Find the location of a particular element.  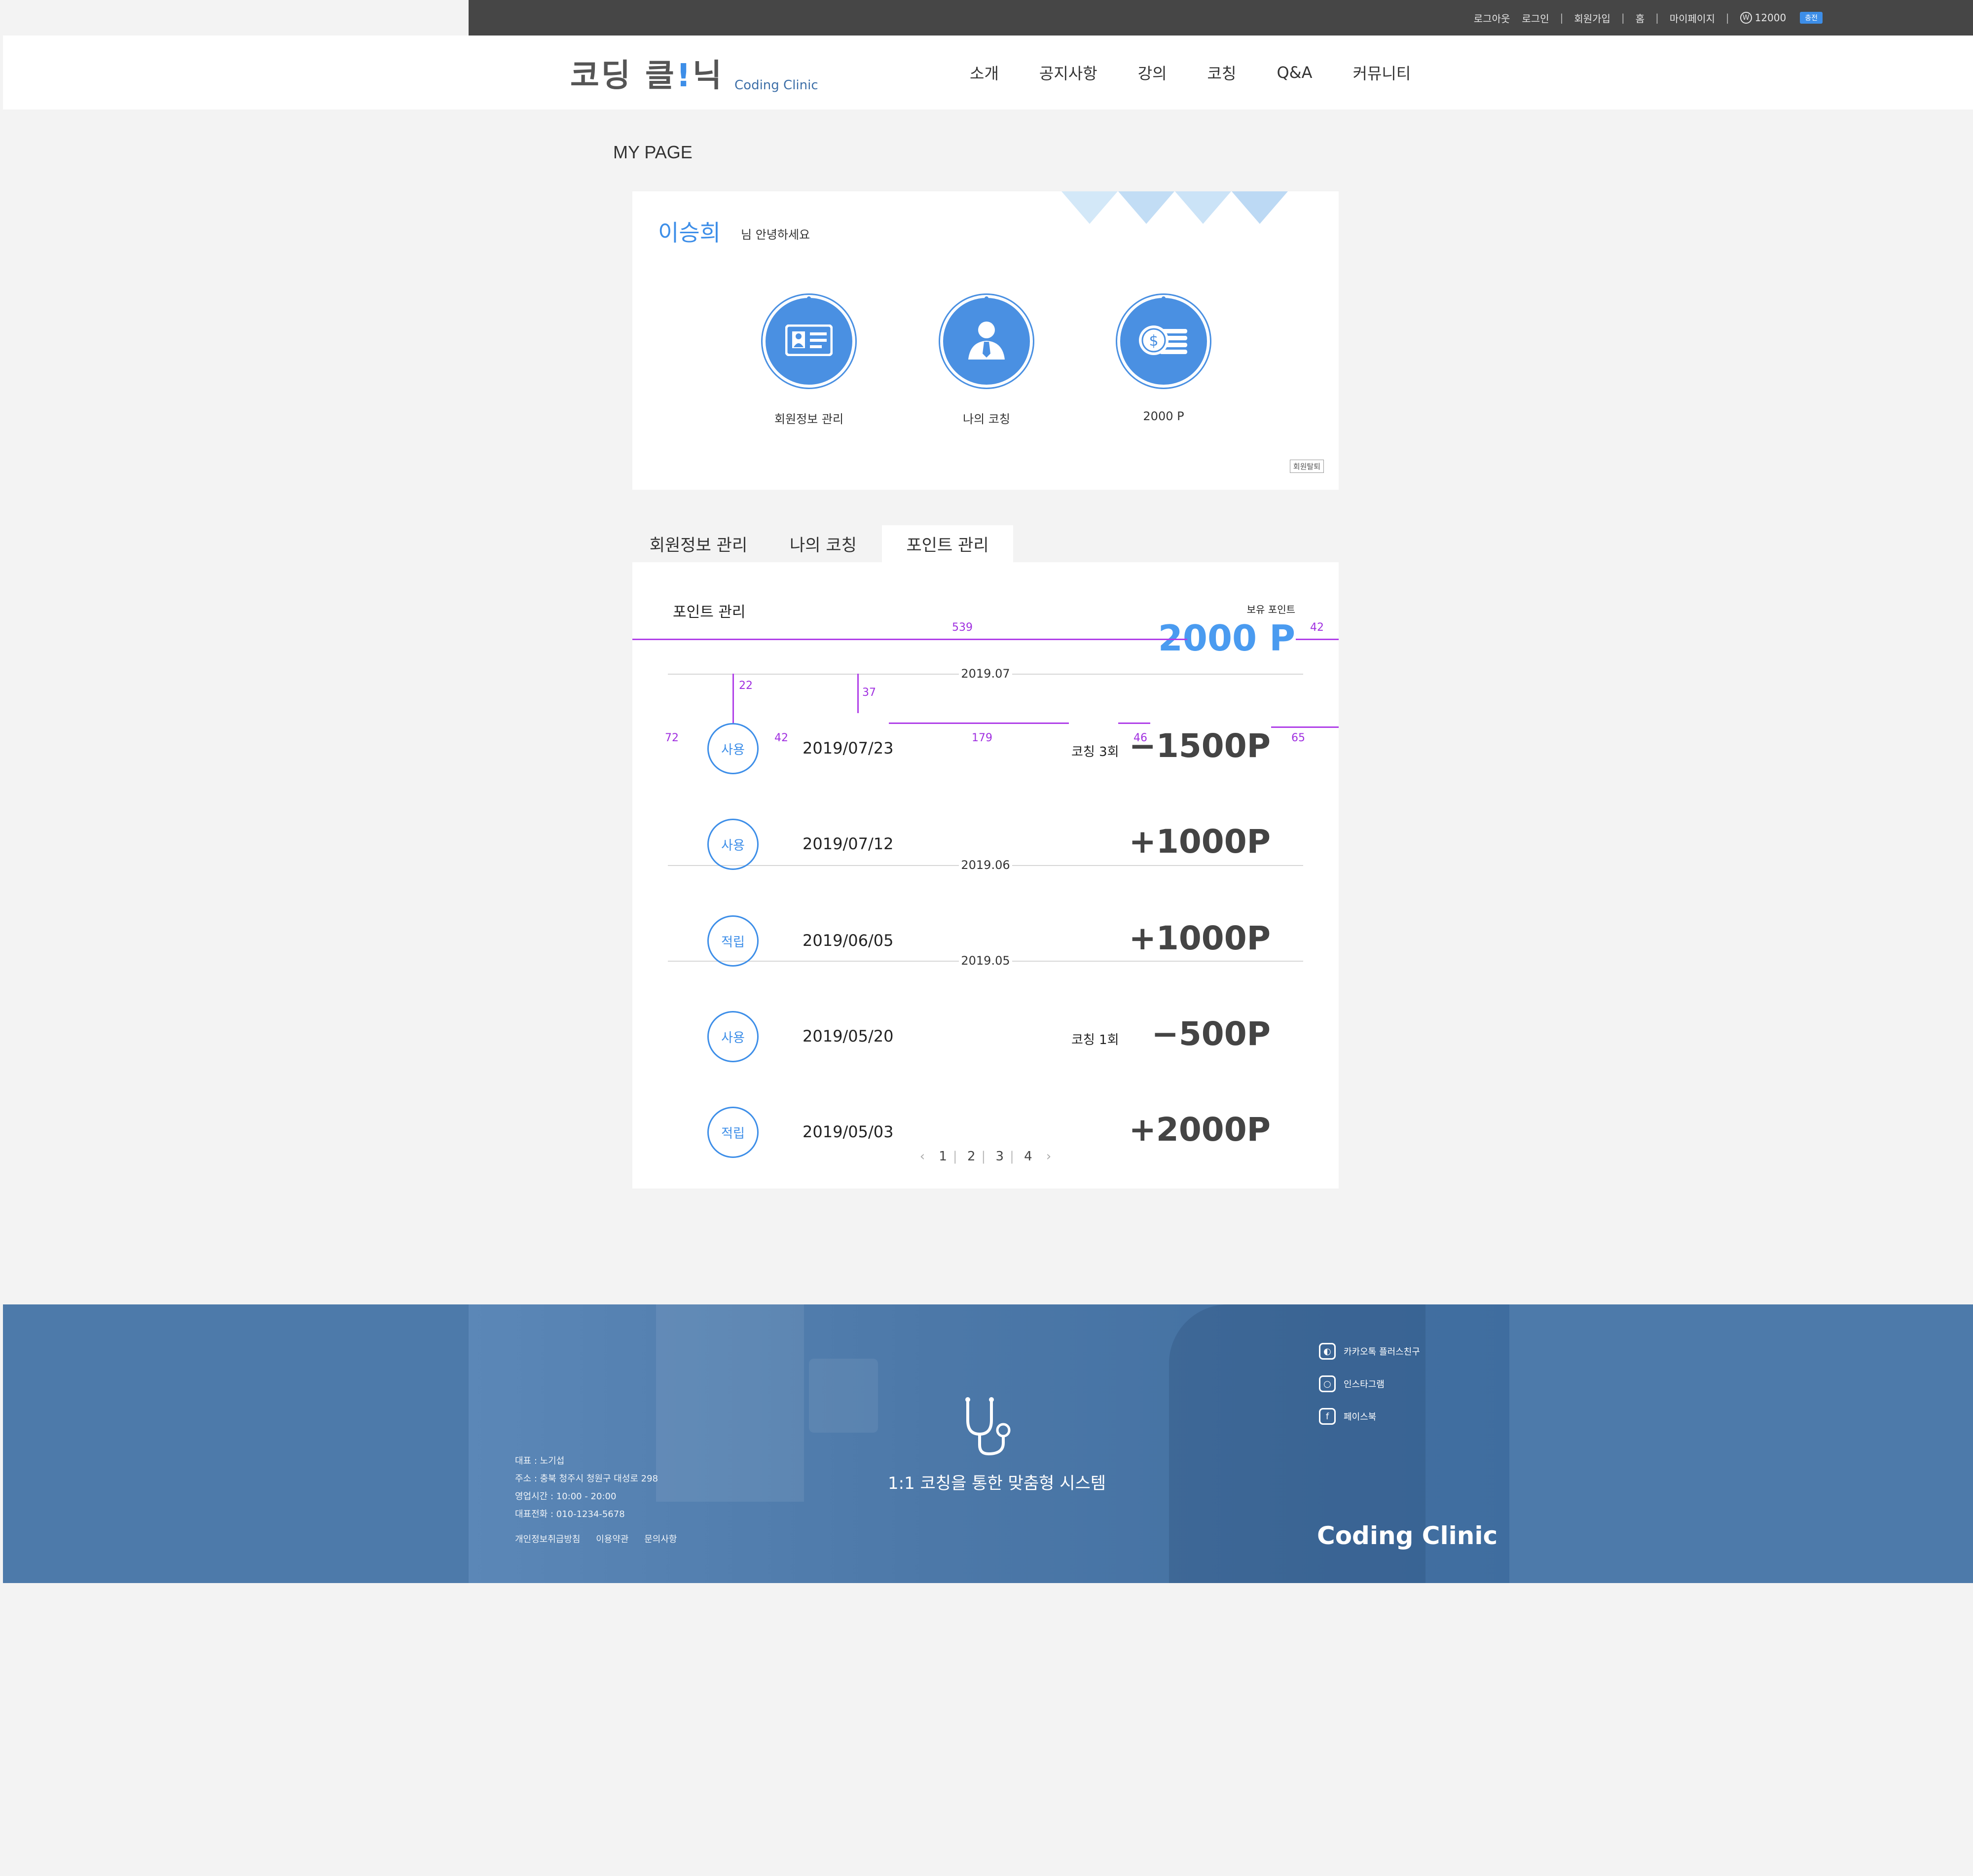

page-link: 2 is located at coordinates (972, 1156).